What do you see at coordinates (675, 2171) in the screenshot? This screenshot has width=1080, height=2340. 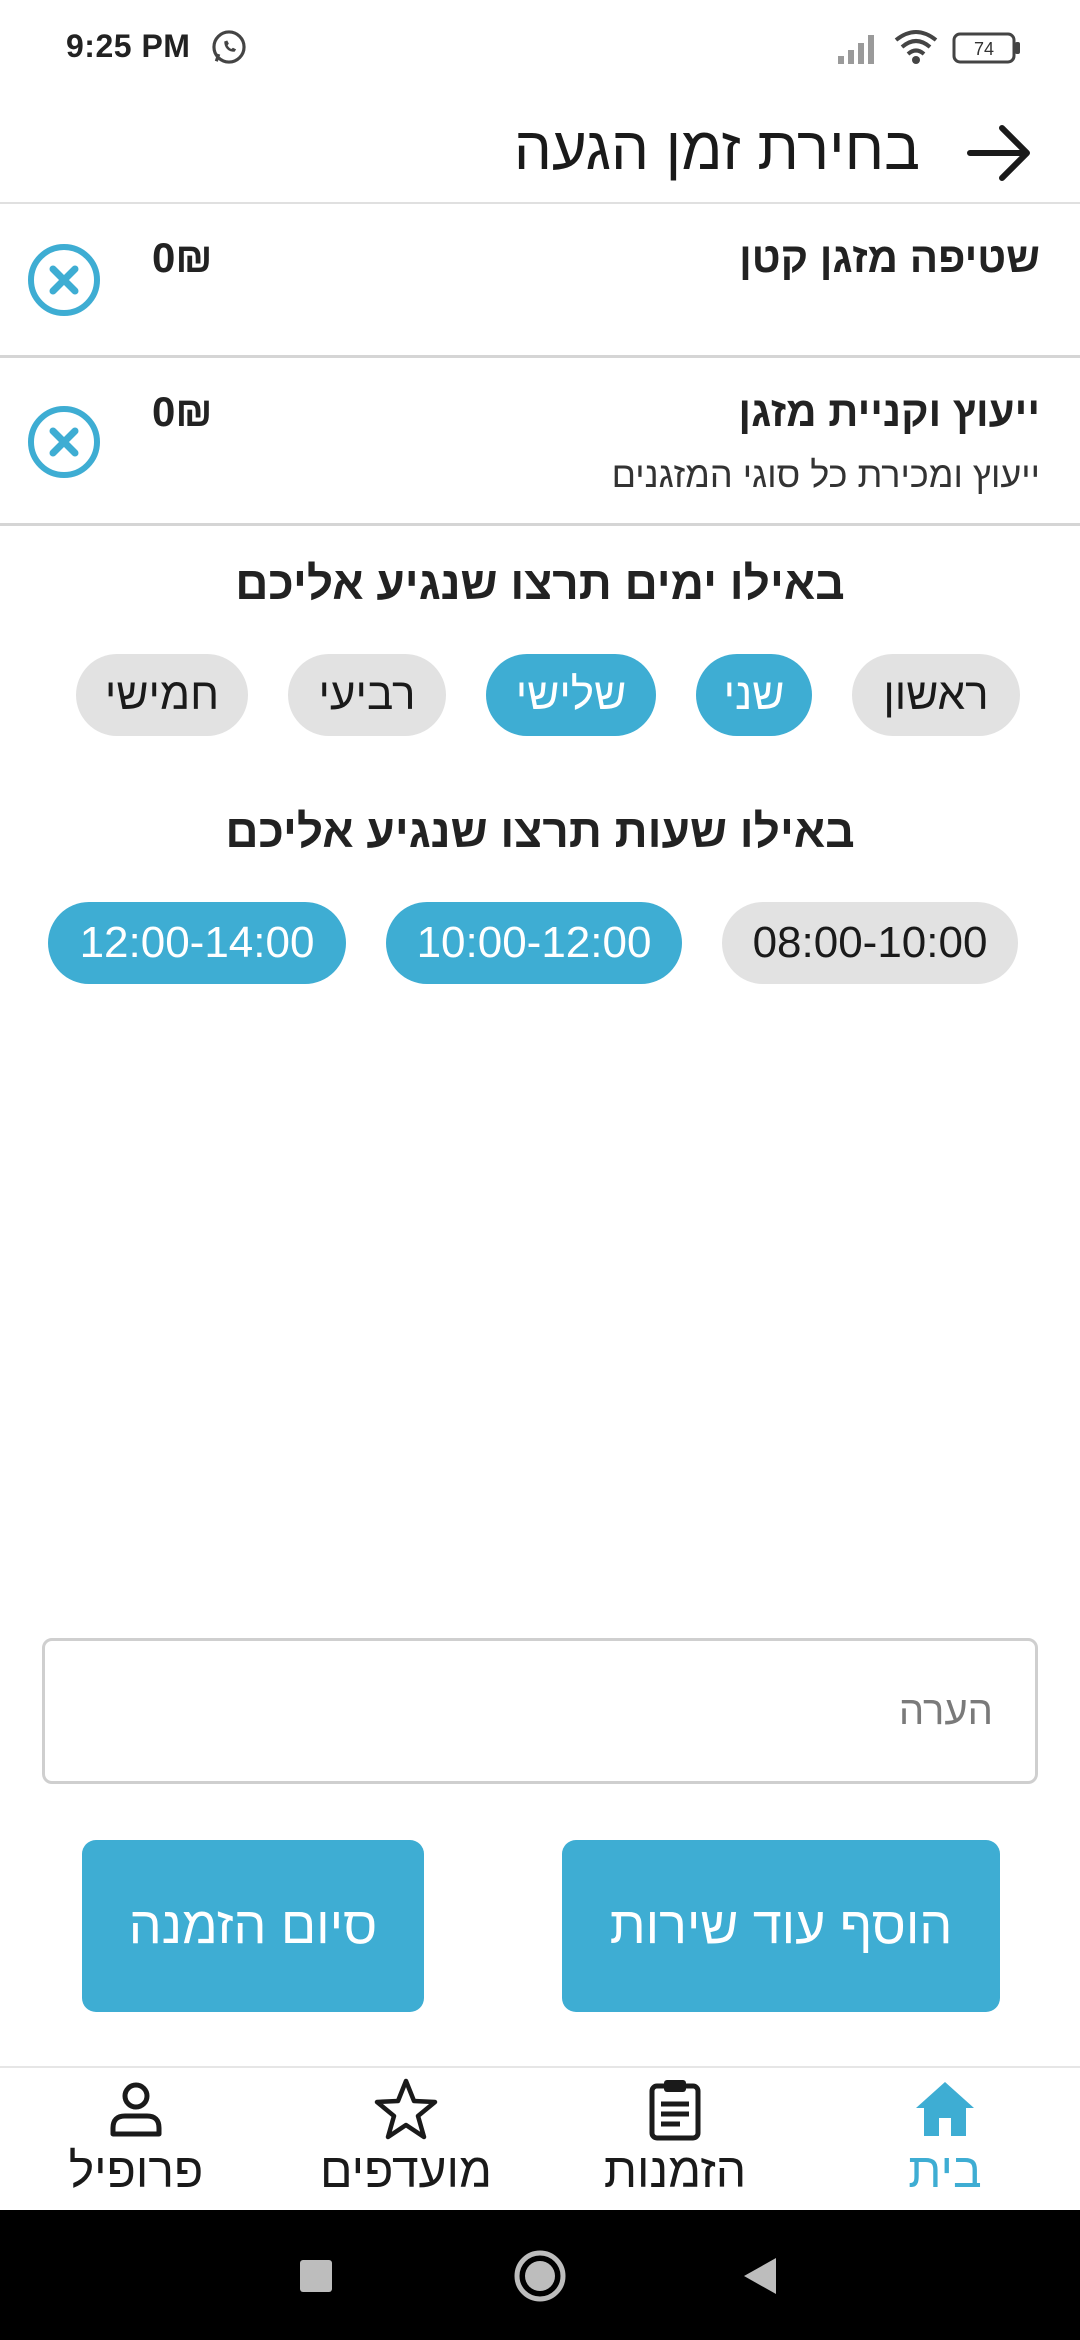 I see `nav-label-orders: הזמנות` at bounding box center [675, 2171].